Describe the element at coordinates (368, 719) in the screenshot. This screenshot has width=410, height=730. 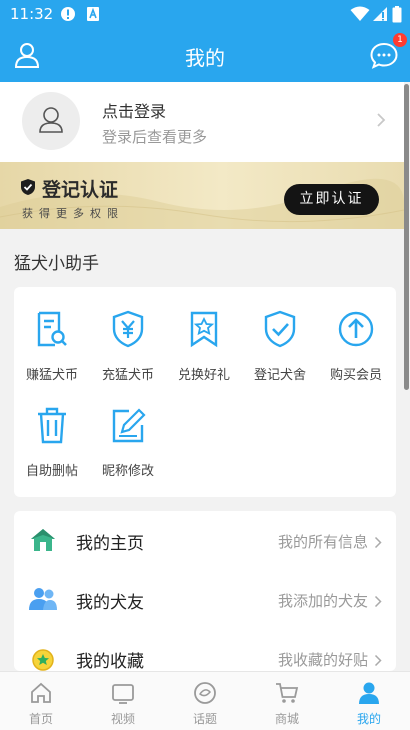
I see `tab-label: 我的` at that location.